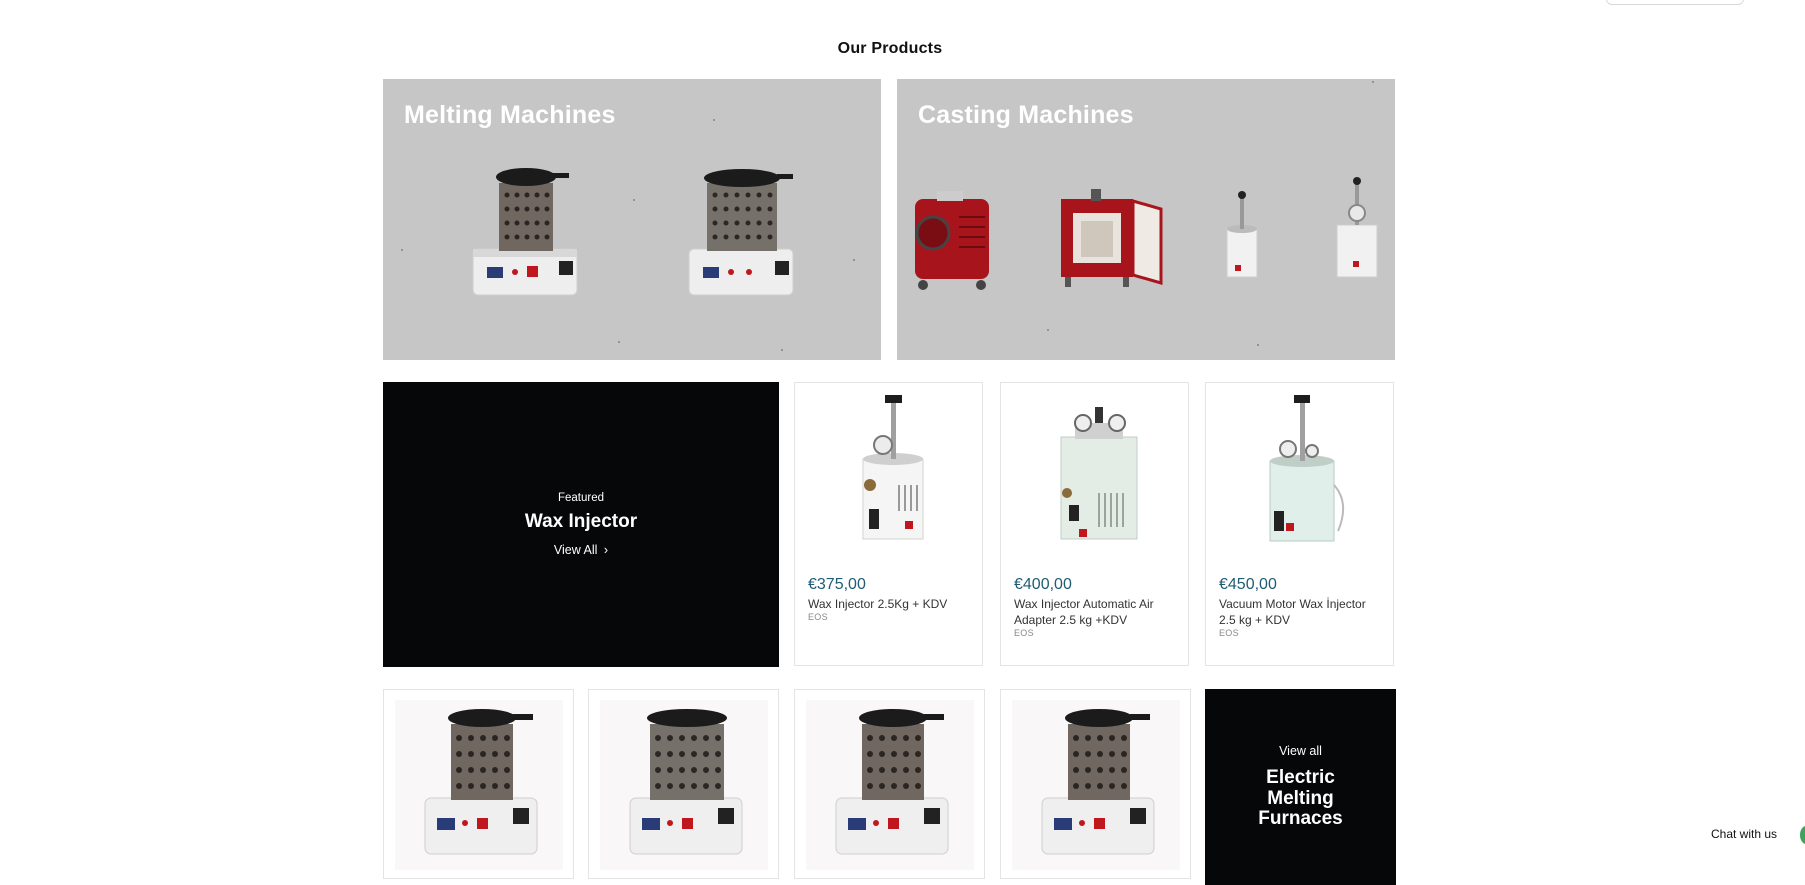  I want to click on banner-casting-machines: Casting Machines, so click(1146, 219).